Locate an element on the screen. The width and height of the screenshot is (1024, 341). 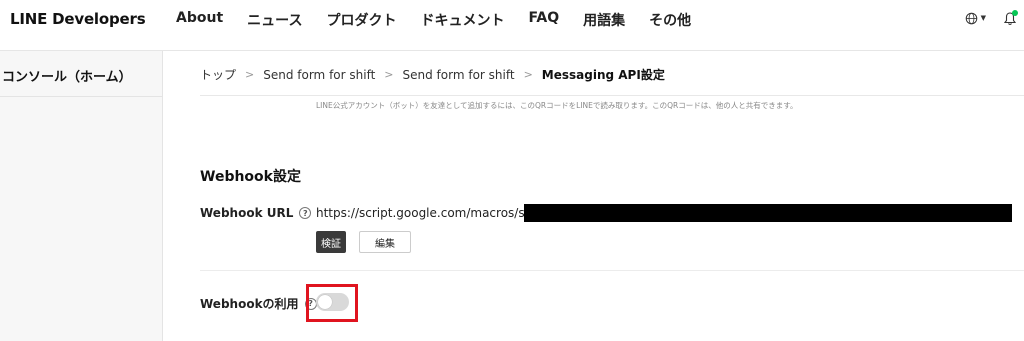
nav-products: プロダクト is located at coordinates (361, 20).